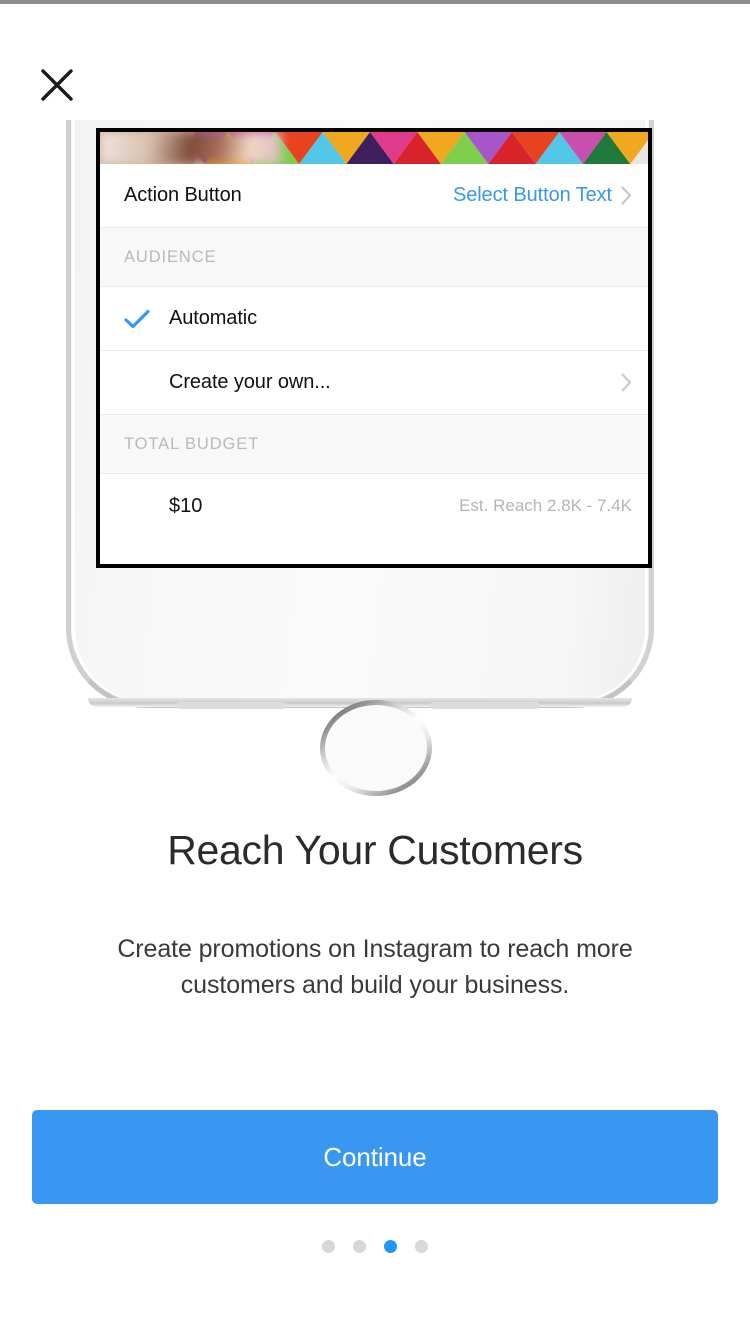 The width and height of the screenshot is (750, 1334). Describe the element at coordinates (545, 505) in the screenshot. I see `budget-estimated-reach: Est. Reach 2.8K - 7.4K` at that location.